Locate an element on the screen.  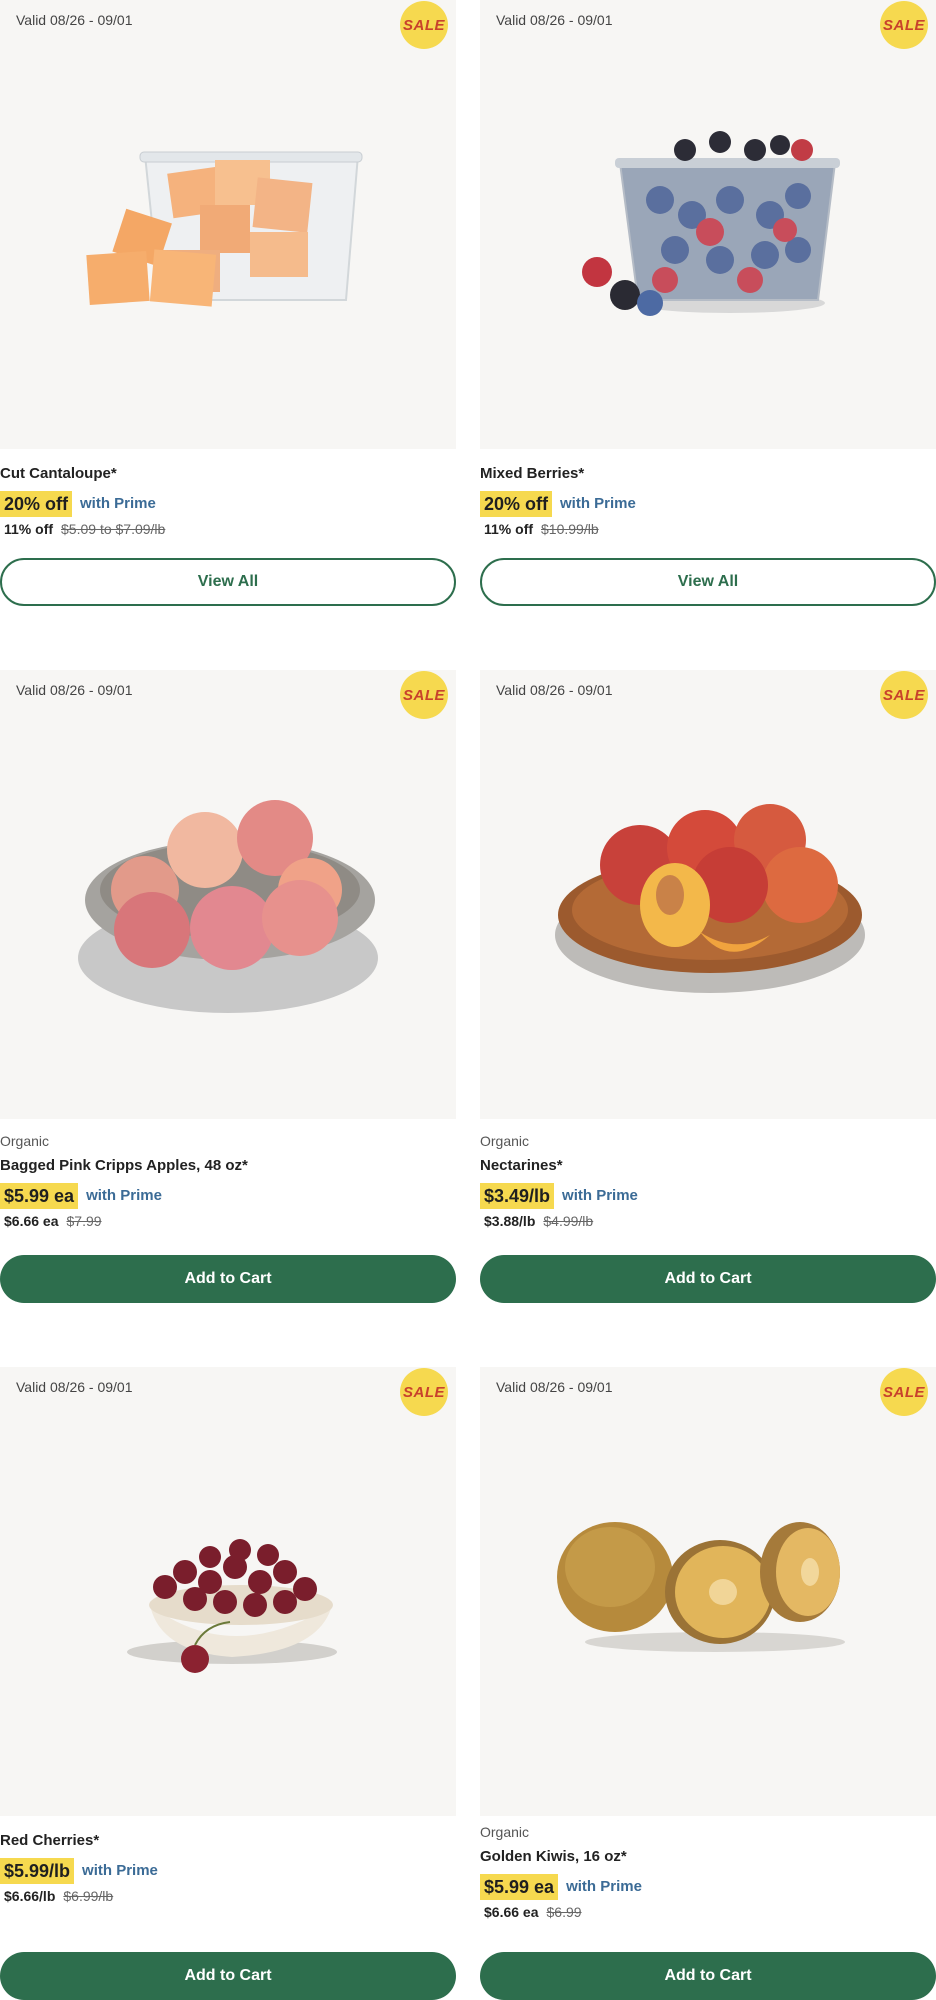
prime-deal-price: $5.99/lb is located at coordinates (37, 1870).